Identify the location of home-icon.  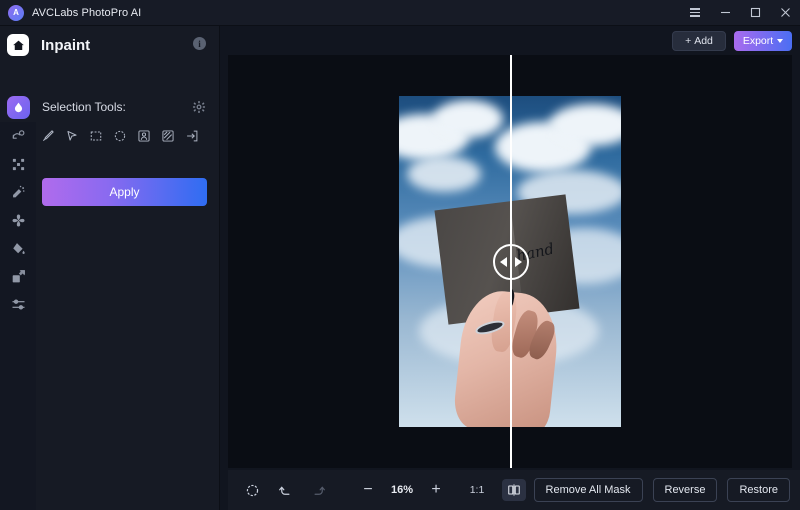
(18, 45).